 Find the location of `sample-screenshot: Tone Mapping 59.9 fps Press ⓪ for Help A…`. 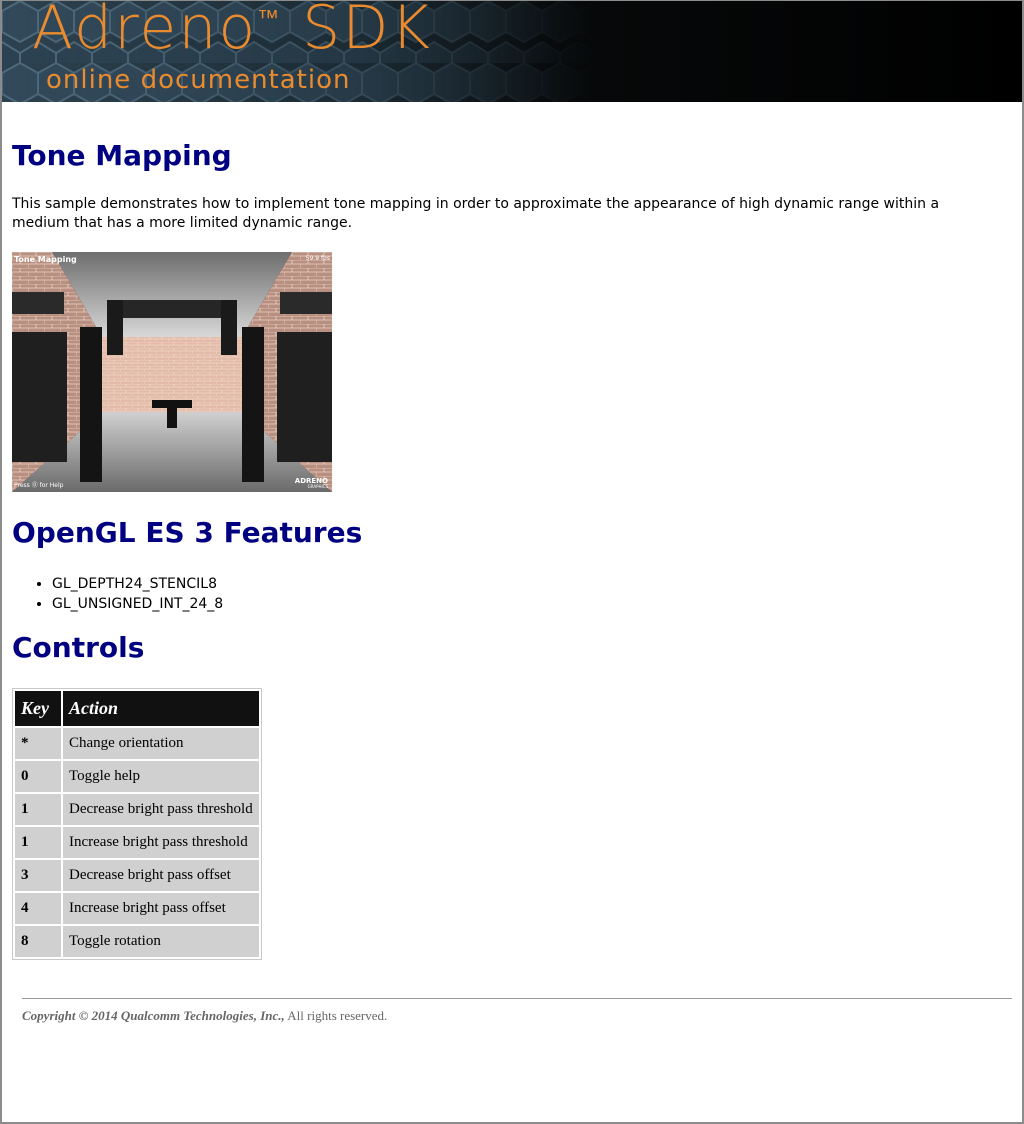

sample-screenshot: Tone Mapping 59.9 fps Press ⓪ for Help A… is located at coordinates (172, 372).